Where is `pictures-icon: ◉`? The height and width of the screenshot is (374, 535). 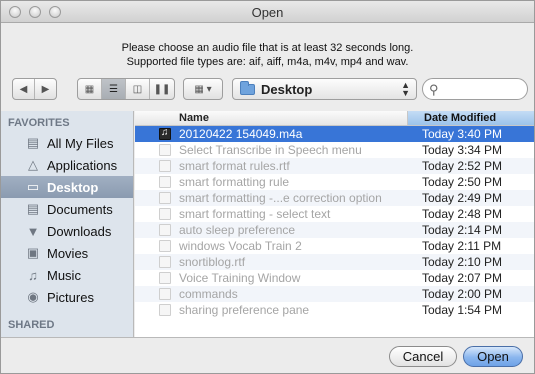
pictures-icon: ◉ is located at coordinates (33, 296).